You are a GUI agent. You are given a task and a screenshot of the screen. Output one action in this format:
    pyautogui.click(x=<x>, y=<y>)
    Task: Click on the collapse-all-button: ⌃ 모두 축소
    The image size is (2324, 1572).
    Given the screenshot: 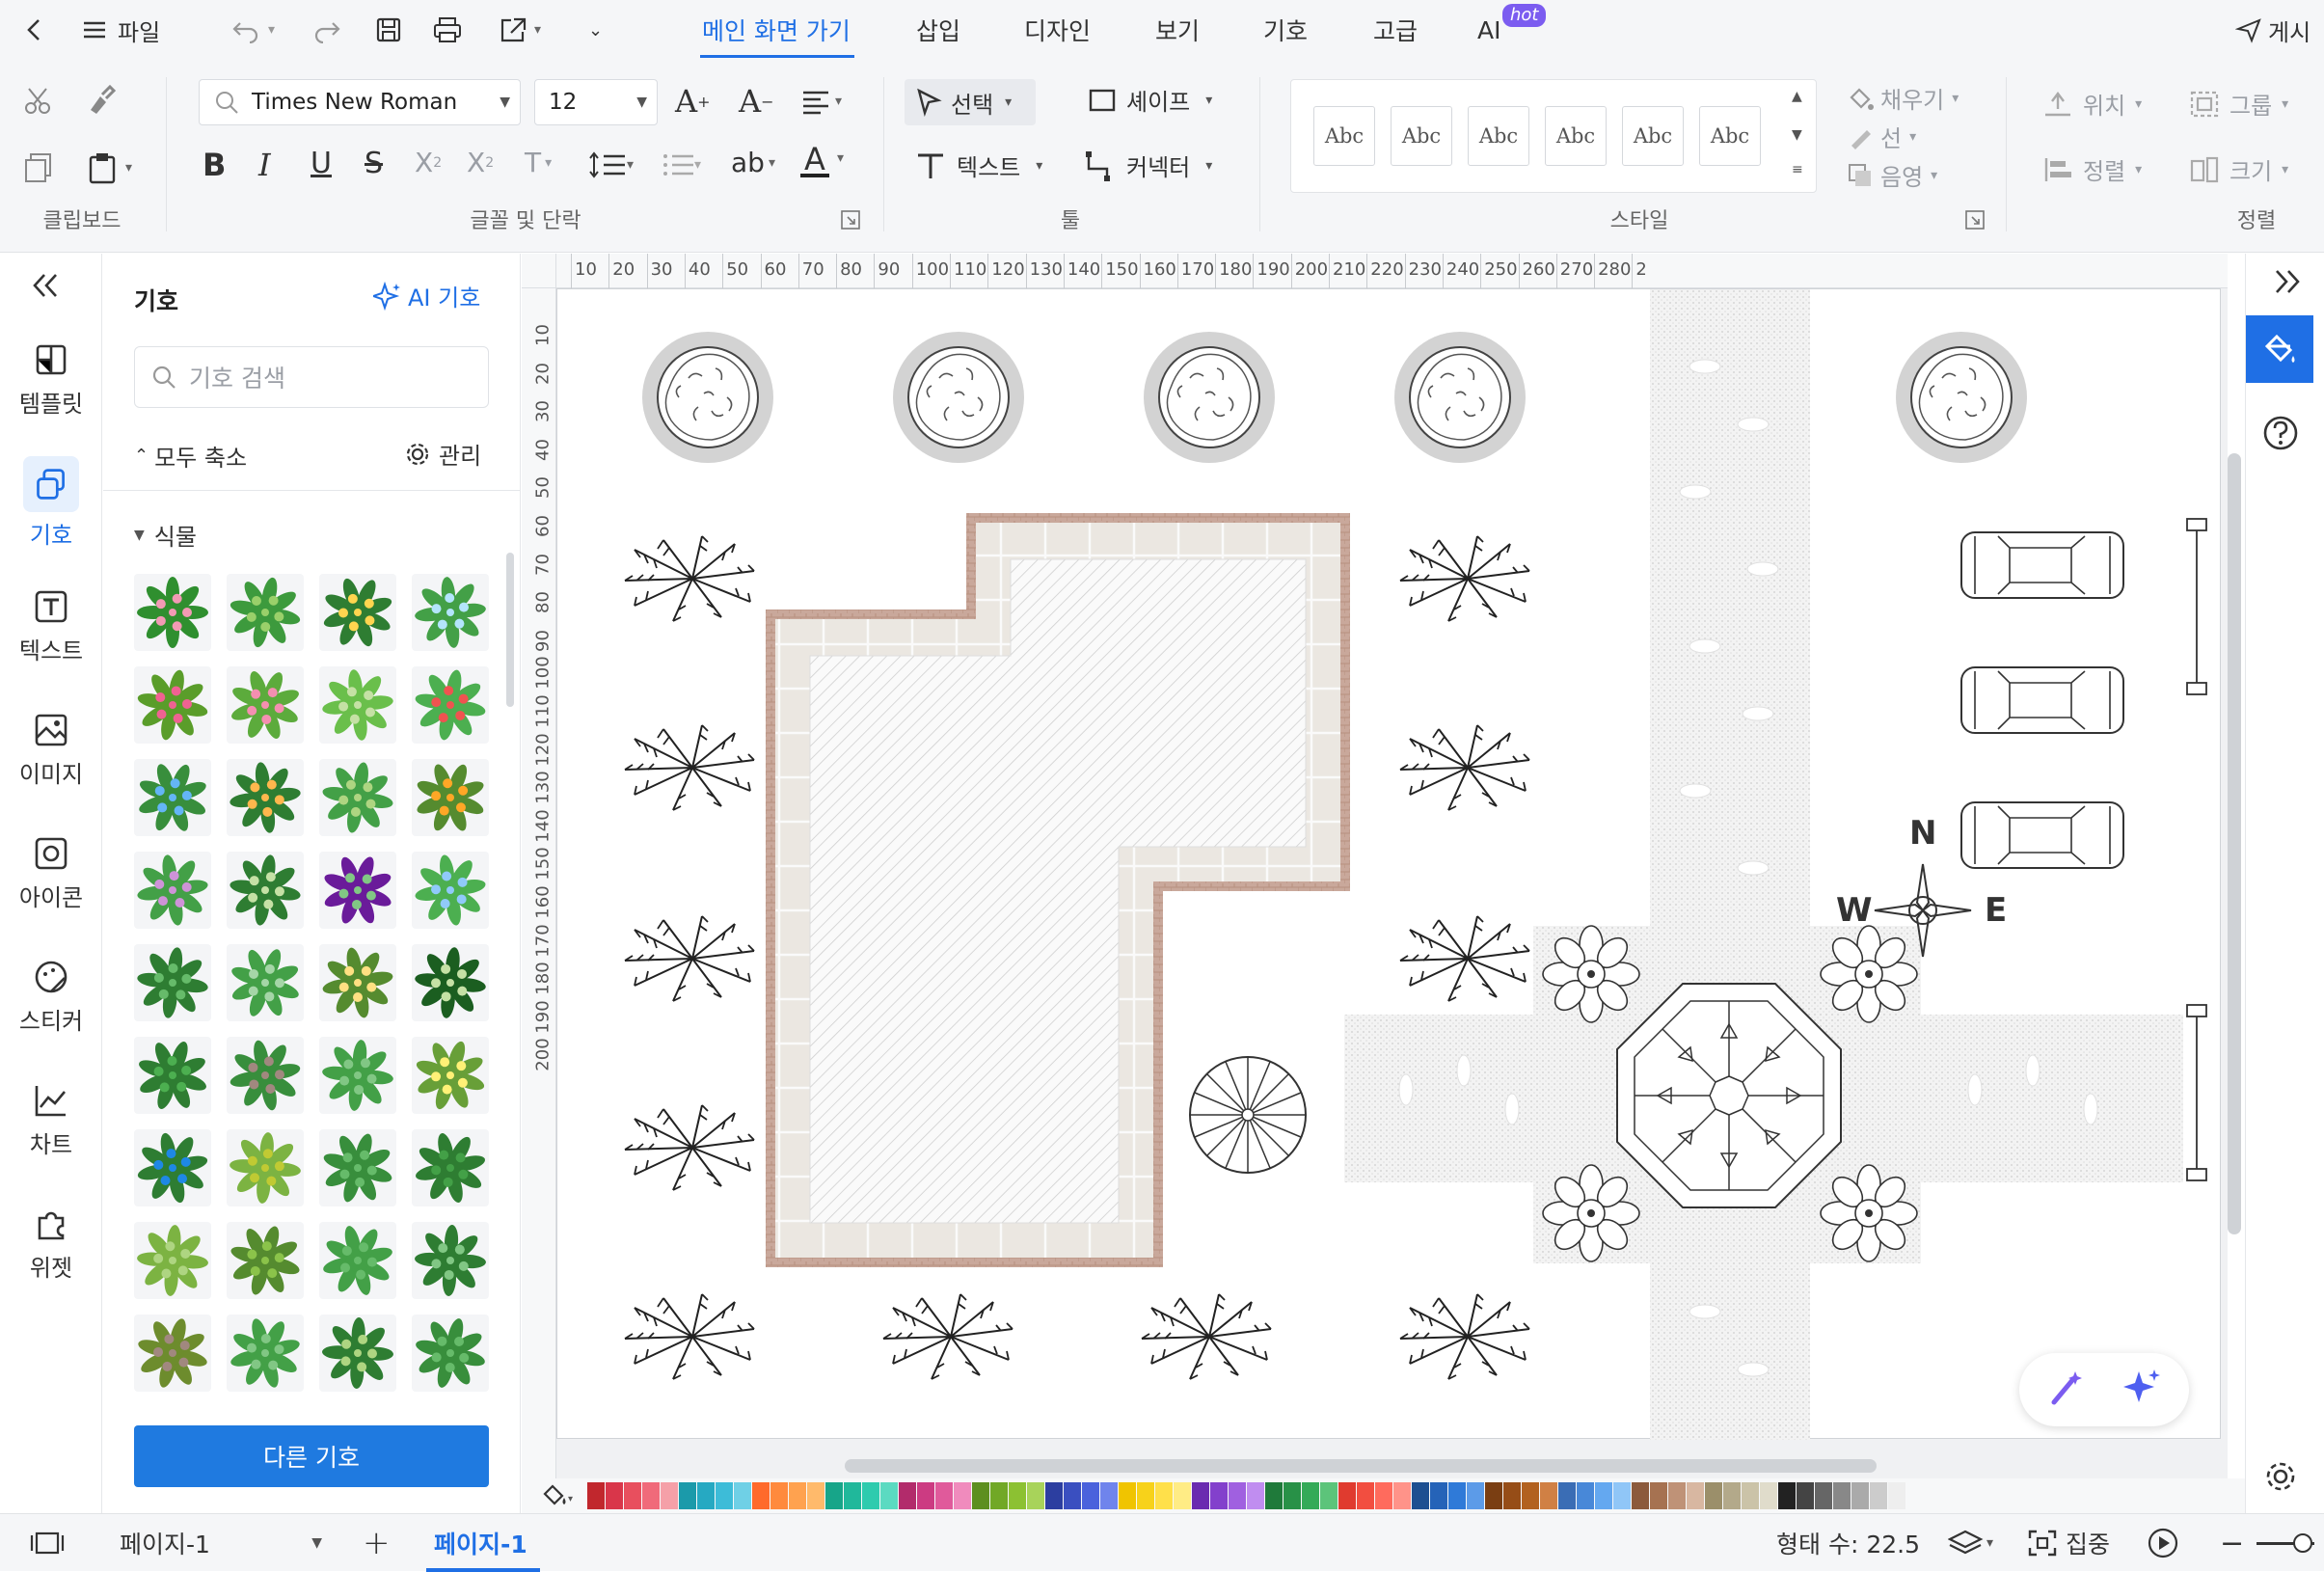 What is the action you would take?
    pyautogui.click(x=190, y=456)
    